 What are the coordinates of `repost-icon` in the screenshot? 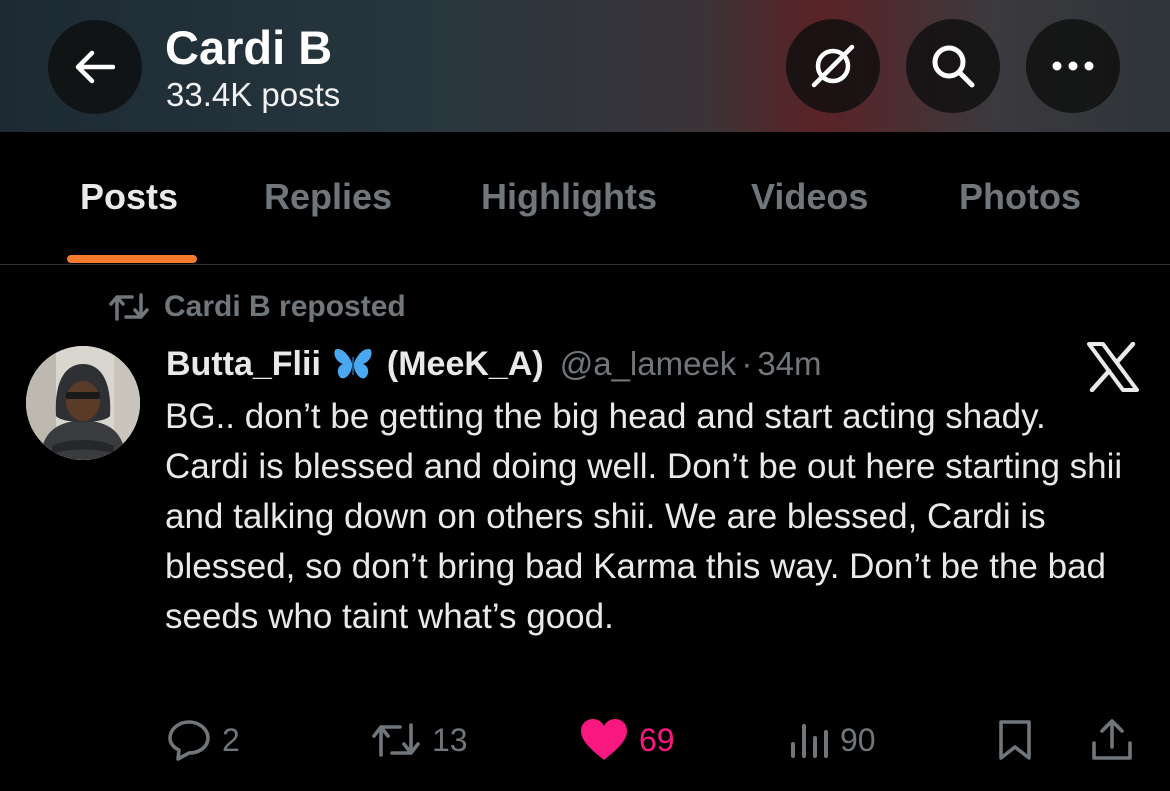 It's located at (129, 307).